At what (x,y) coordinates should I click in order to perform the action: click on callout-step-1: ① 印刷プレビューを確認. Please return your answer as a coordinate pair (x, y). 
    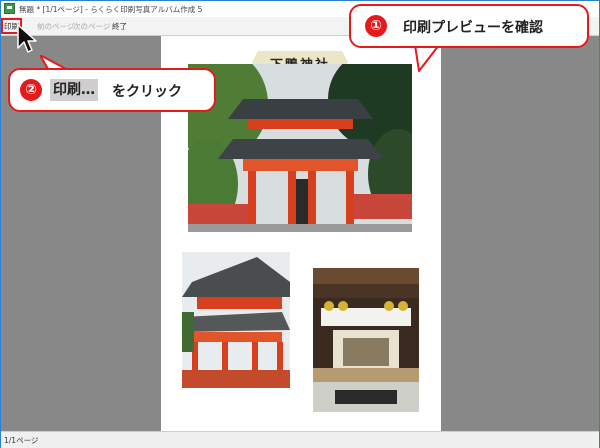
    Looking at the image, I should click on (469, 26).